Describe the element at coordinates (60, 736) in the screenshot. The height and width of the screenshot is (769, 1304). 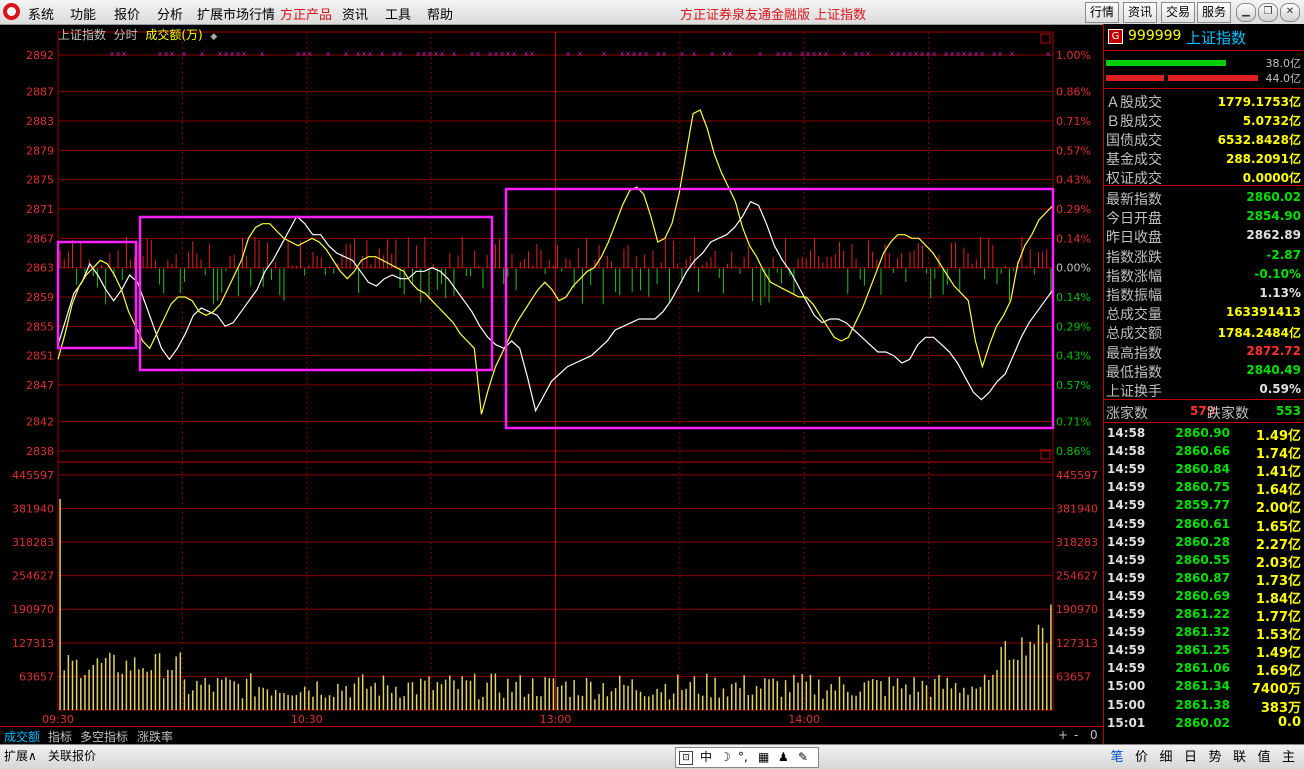
I see `tab-indicator: 指标` at that location.